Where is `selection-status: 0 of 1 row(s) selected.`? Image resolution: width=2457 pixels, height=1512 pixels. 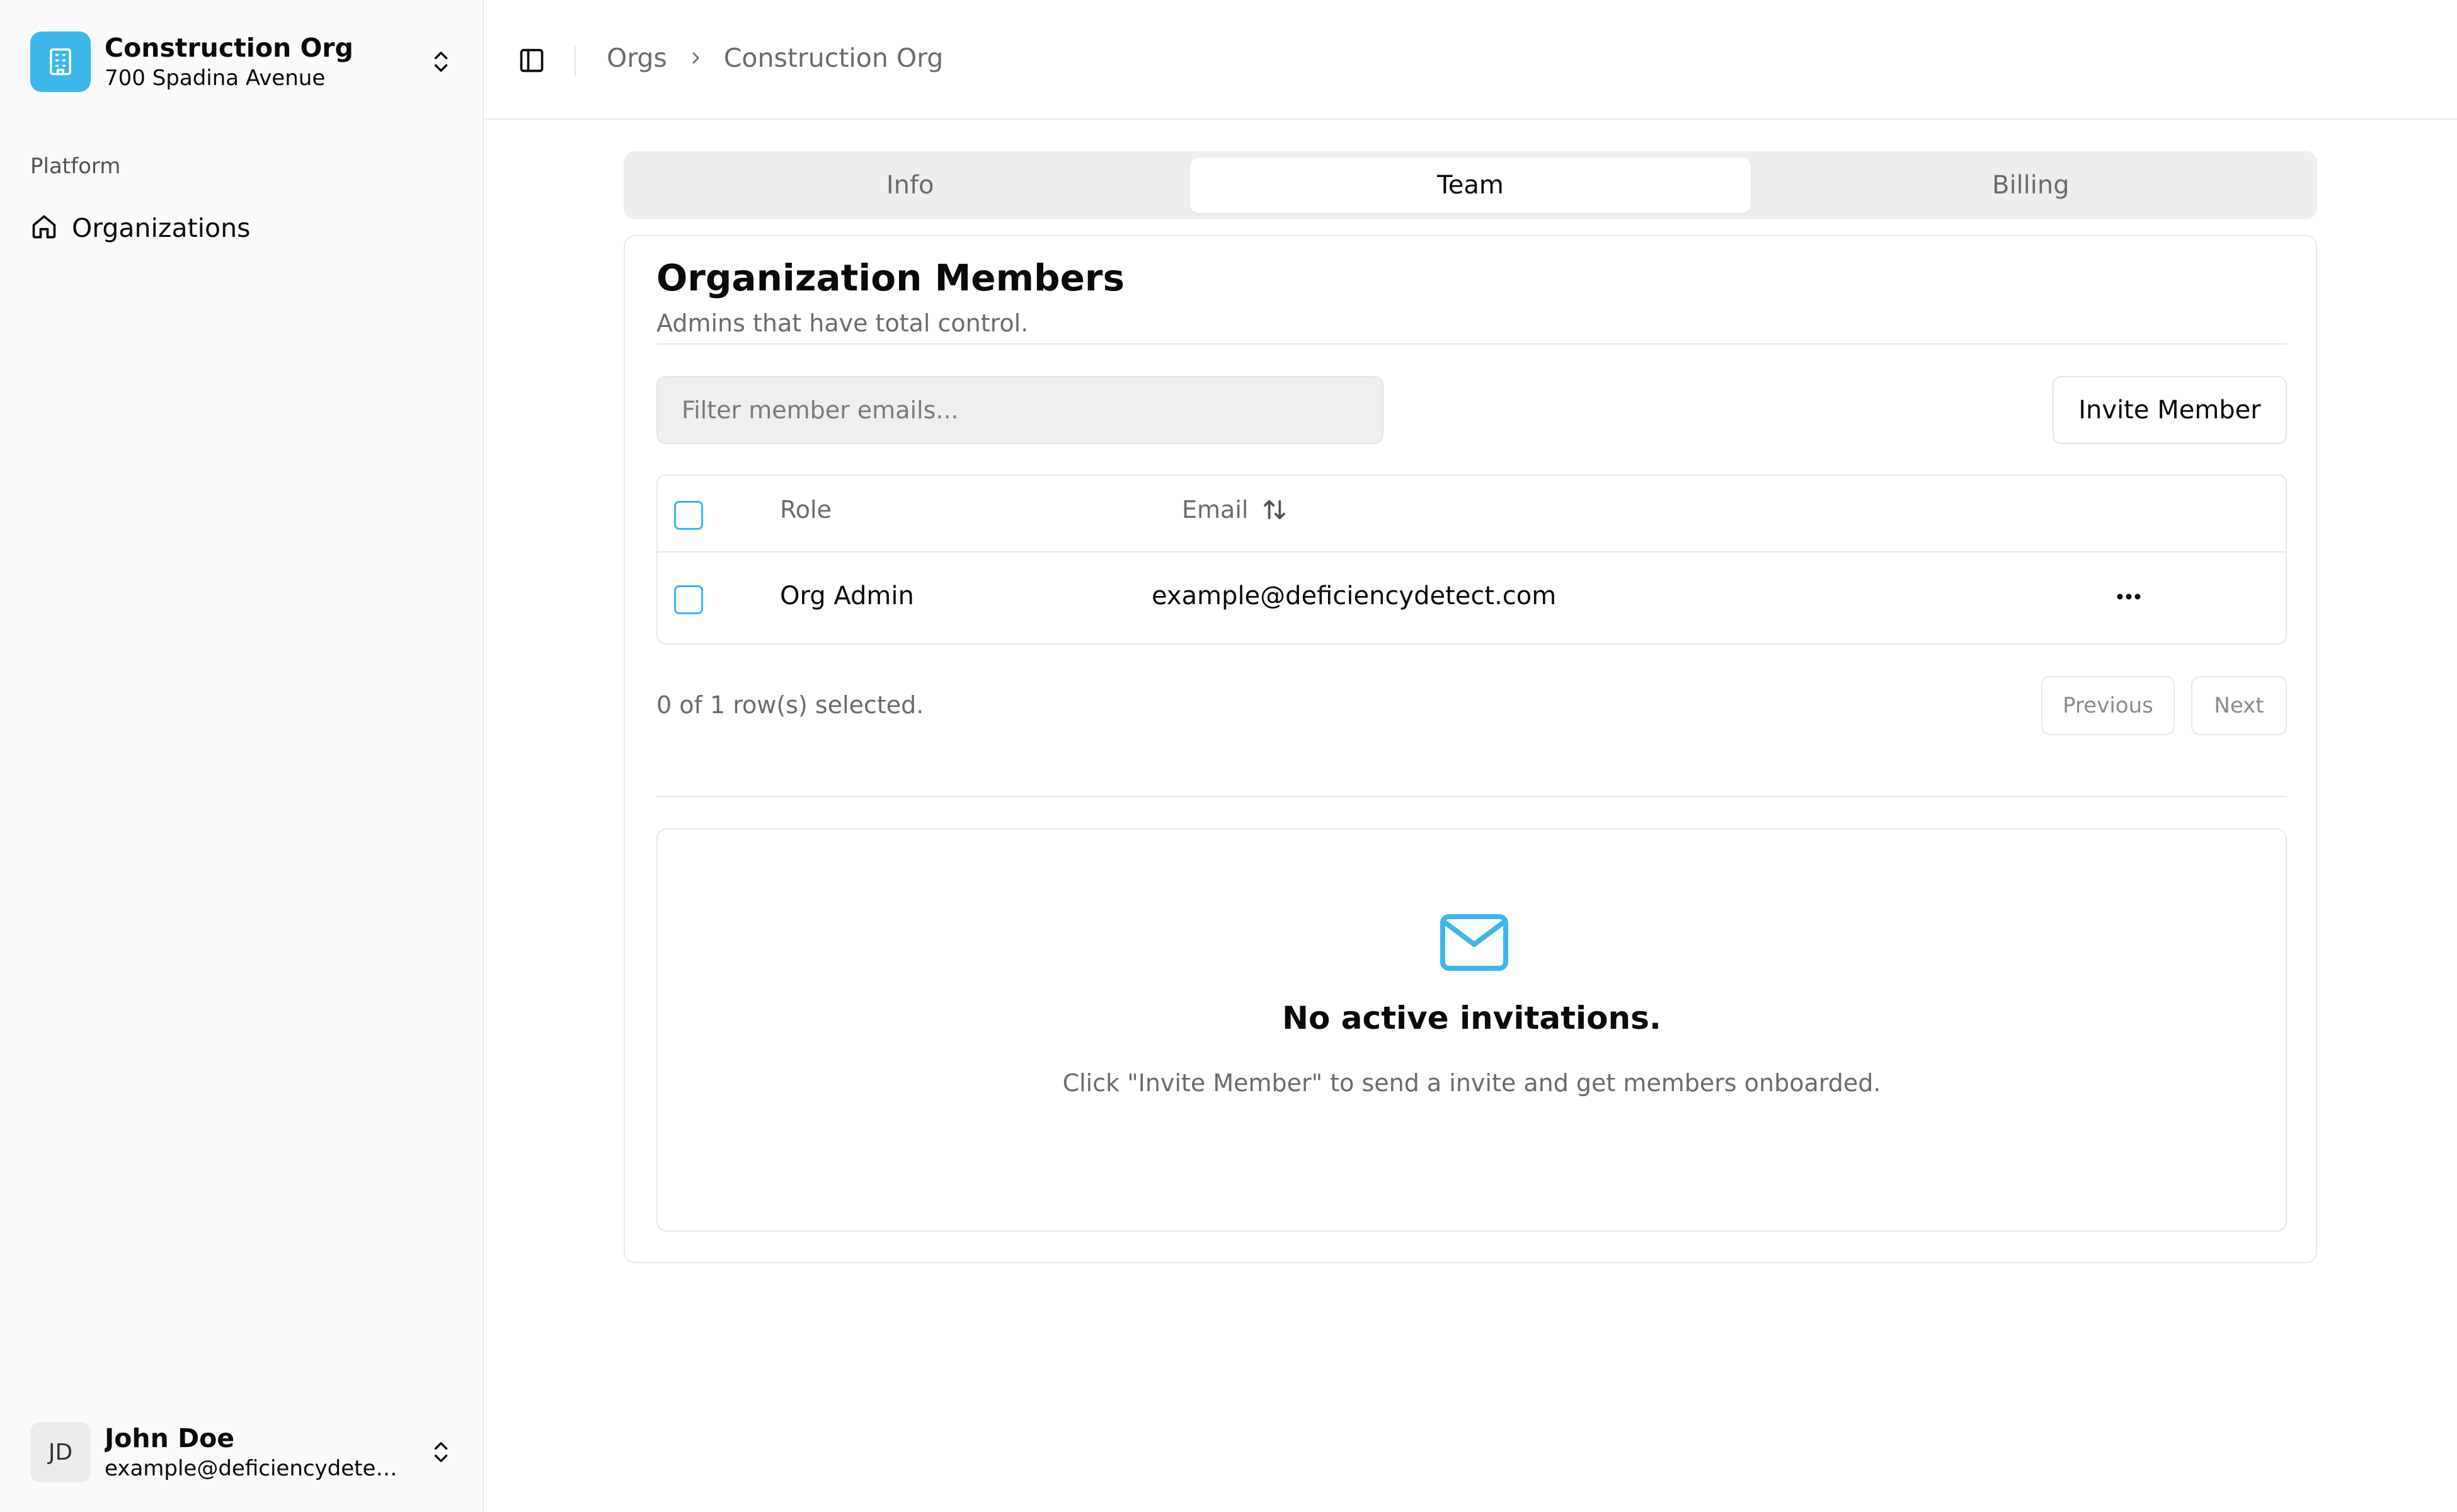 selection-status: 0 of 1 row(s) selected. is located at coordinates (790, 705).